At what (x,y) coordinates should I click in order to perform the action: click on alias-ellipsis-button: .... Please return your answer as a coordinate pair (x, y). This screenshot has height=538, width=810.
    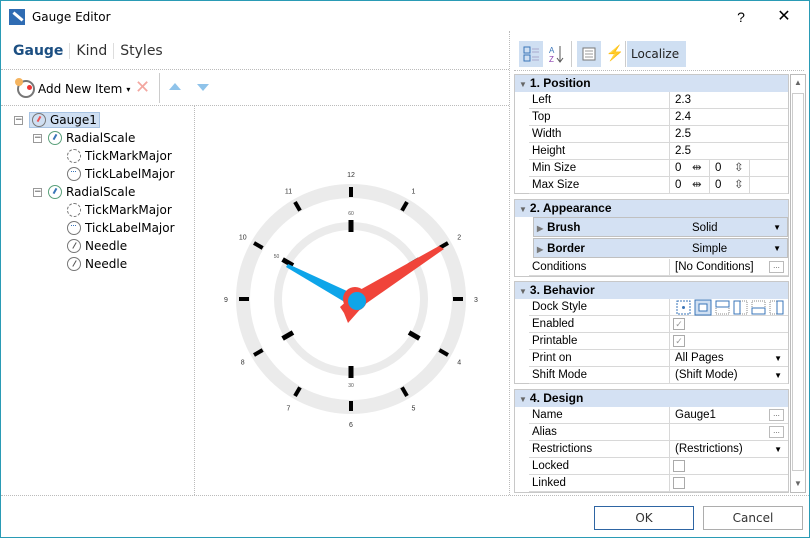
    Looking at the image, I should click on (776, 432).